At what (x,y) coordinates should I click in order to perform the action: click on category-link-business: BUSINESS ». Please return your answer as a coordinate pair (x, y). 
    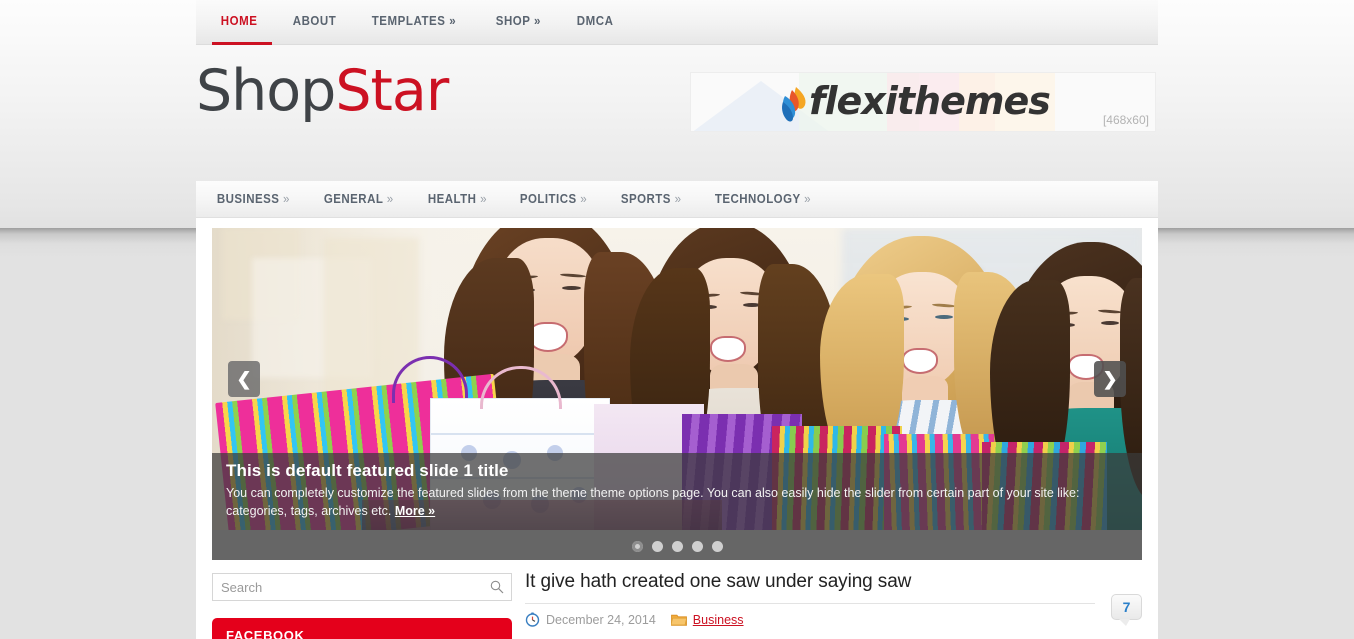
    Looking at the image, I should click on (253, 199).